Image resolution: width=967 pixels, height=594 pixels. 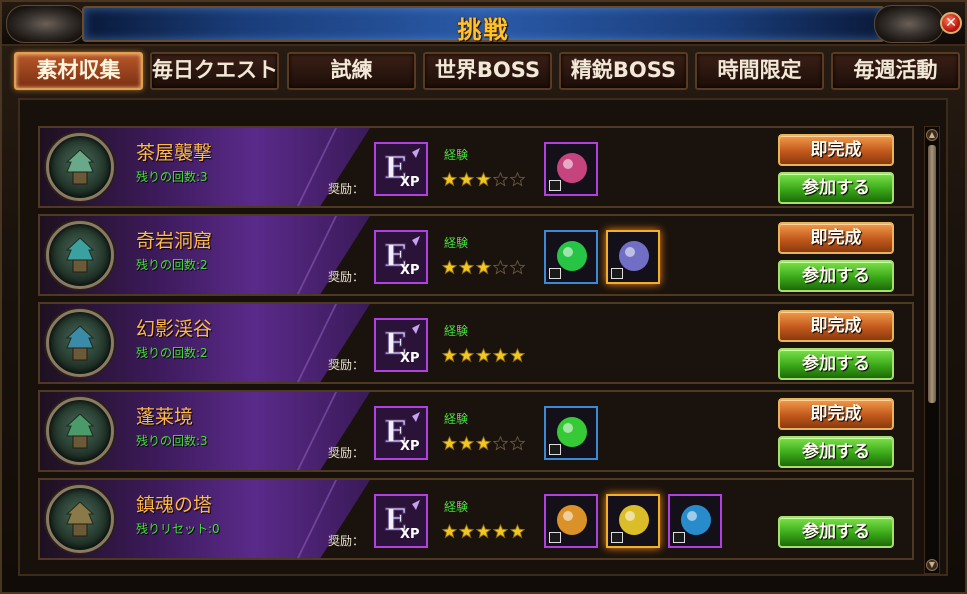 What do you see at coordinates (487, 71) in the screenshot?
I see `tab-world-boss: 世界BOSS` at bounding box center [487, 71].